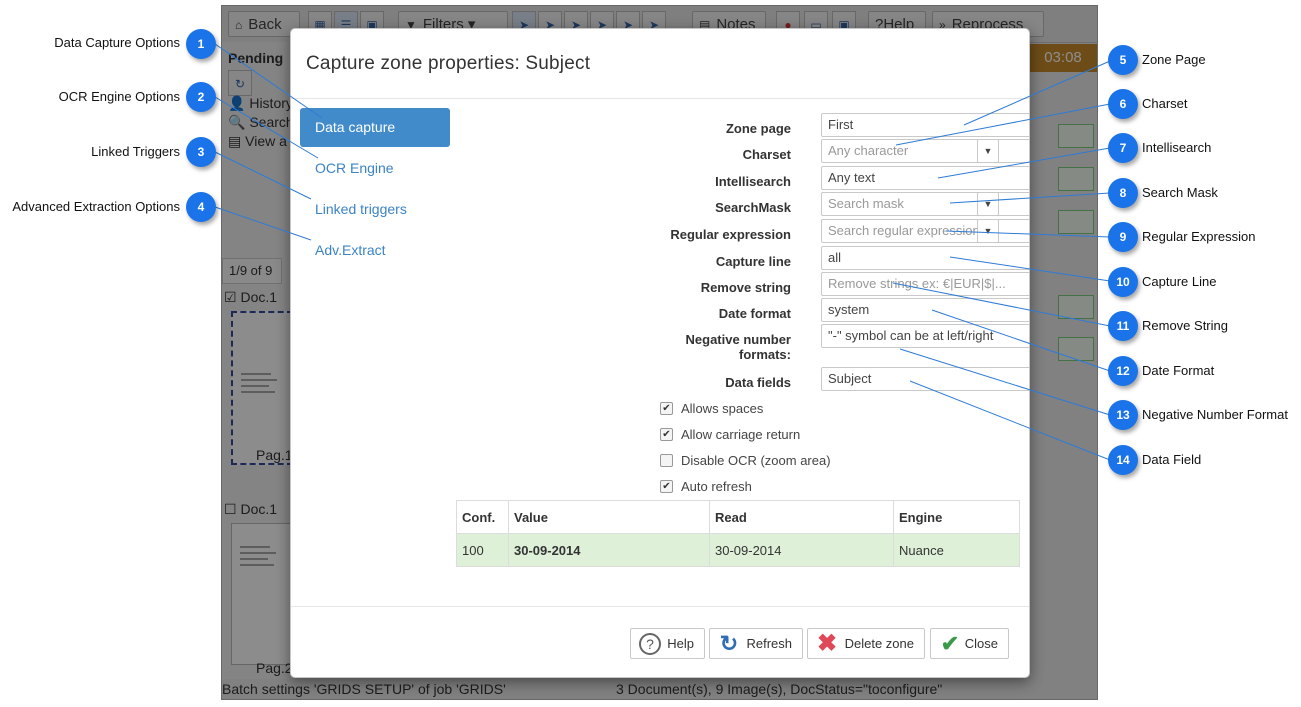  Describe the element at coordinates (801, 517) in the screenshot. I see `column-header-read: Read` at that location.